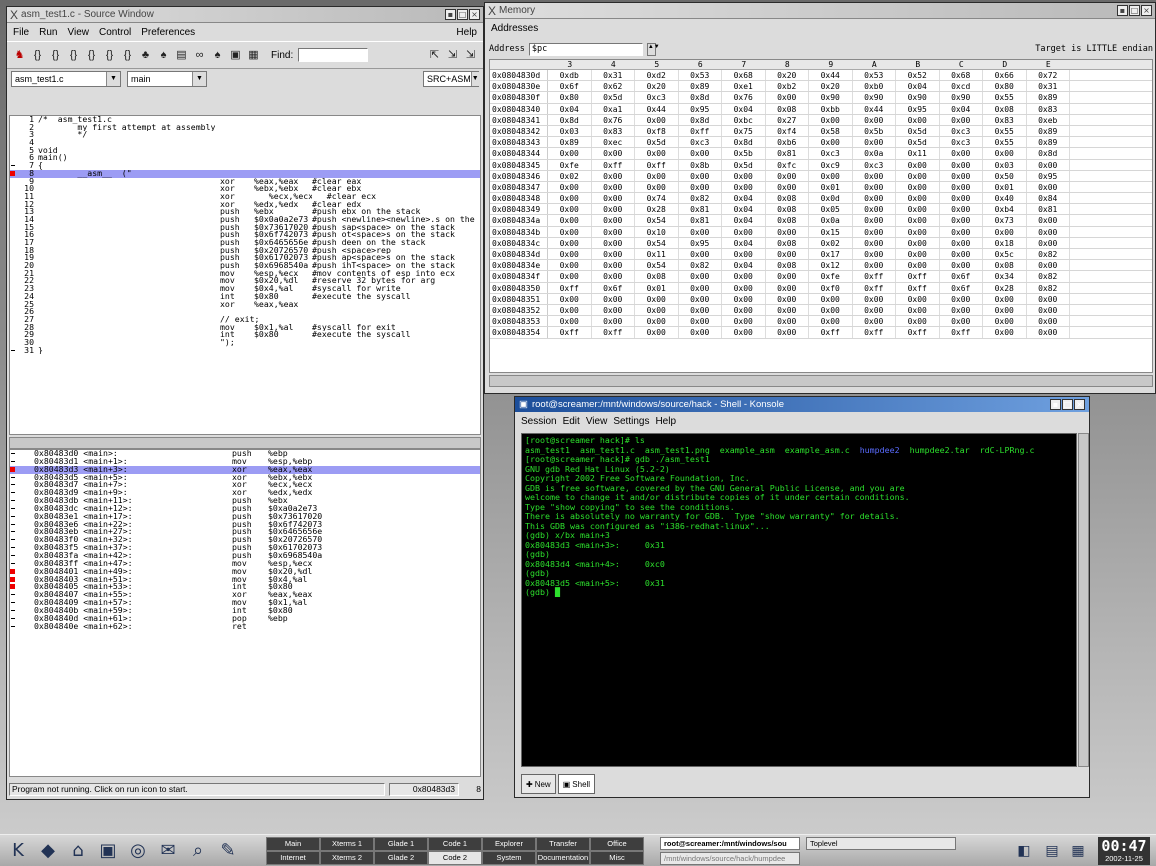  I want to click on memory-byte: 0x6f, so click(961, 287).